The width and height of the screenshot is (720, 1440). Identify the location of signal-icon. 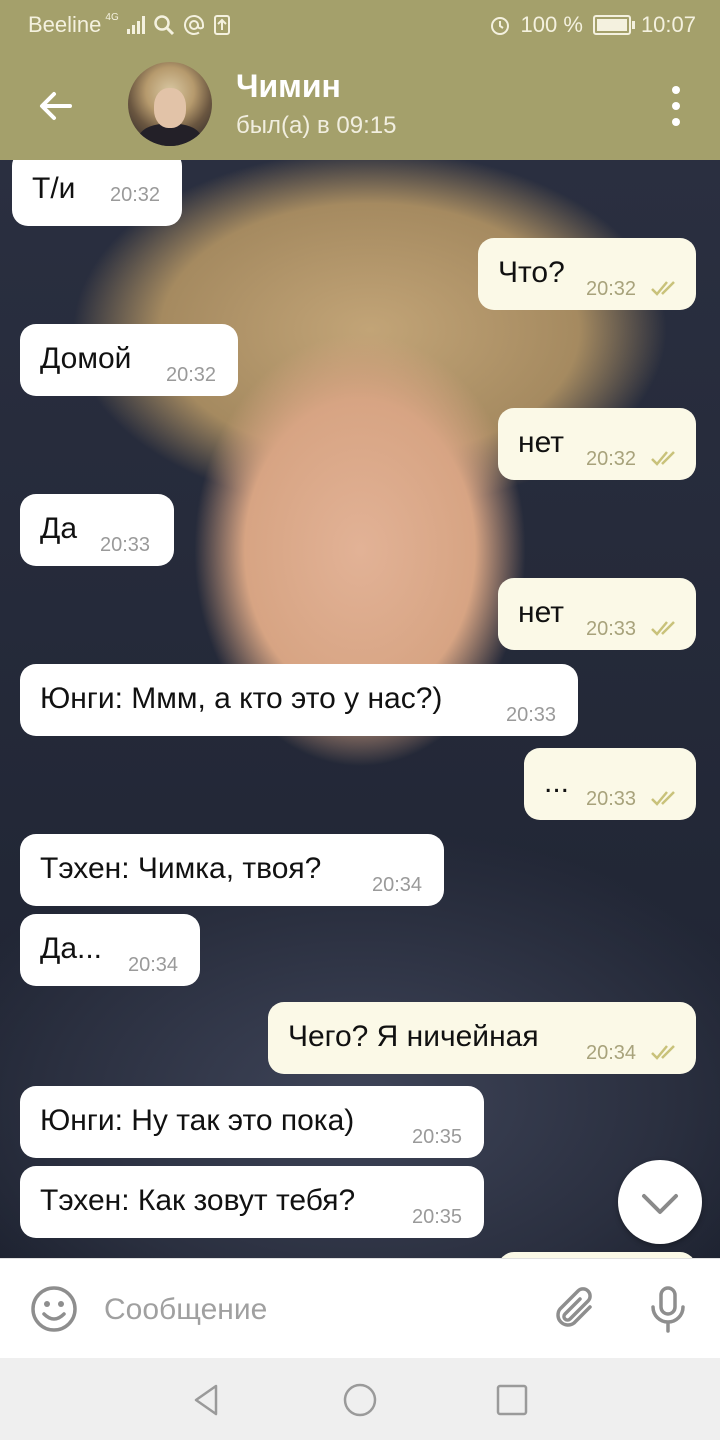
(135, 25).